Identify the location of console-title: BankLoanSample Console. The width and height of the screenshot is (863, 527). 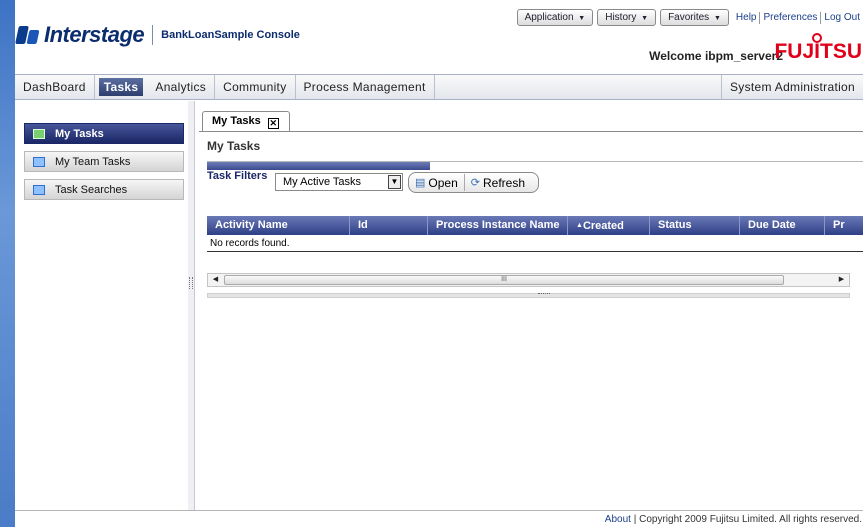
(230, 35).